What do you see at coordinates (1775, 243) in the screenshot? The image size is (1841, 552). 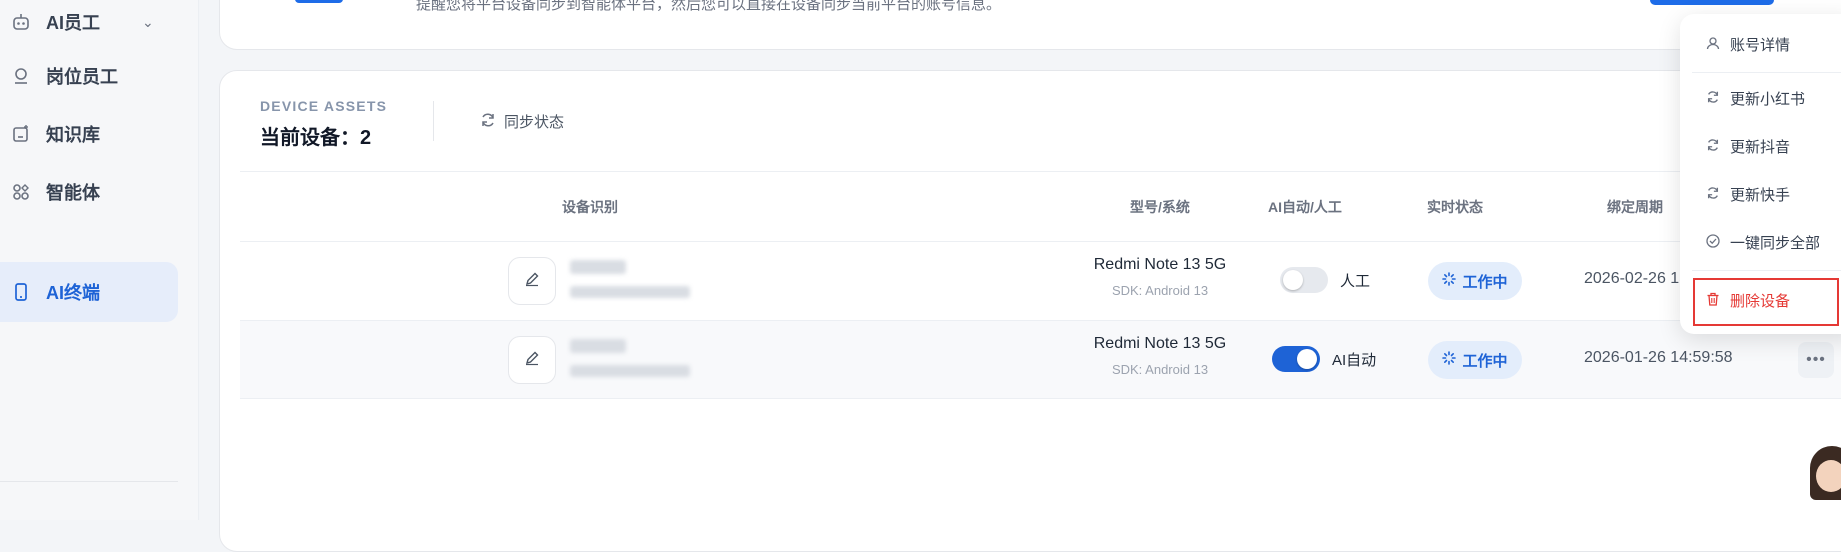 I see `menu-item-label: 一键同步全部` at bounding box center [1775, 243].